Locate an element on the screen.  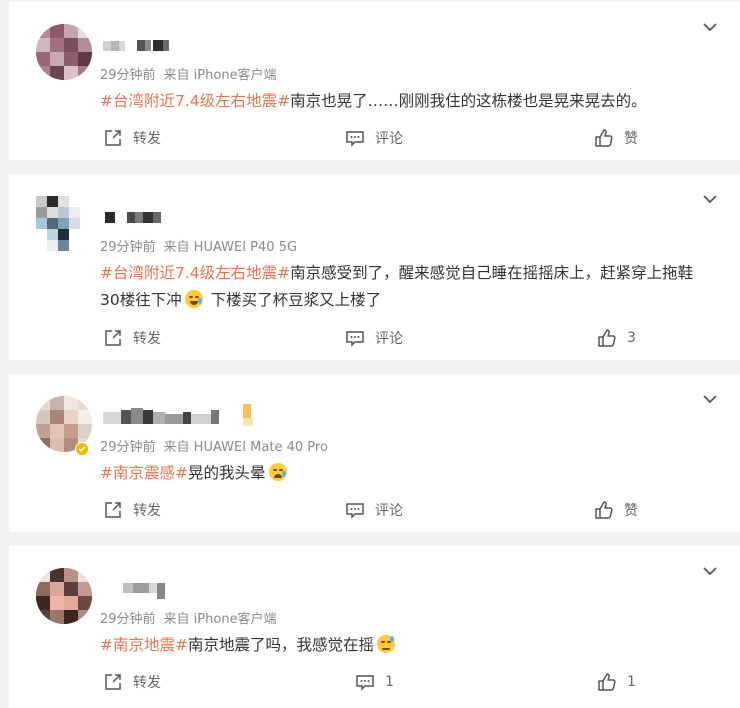
post-source: 来自 HUAWEI Mate 40 Pro is located at coordinates (245, 447).